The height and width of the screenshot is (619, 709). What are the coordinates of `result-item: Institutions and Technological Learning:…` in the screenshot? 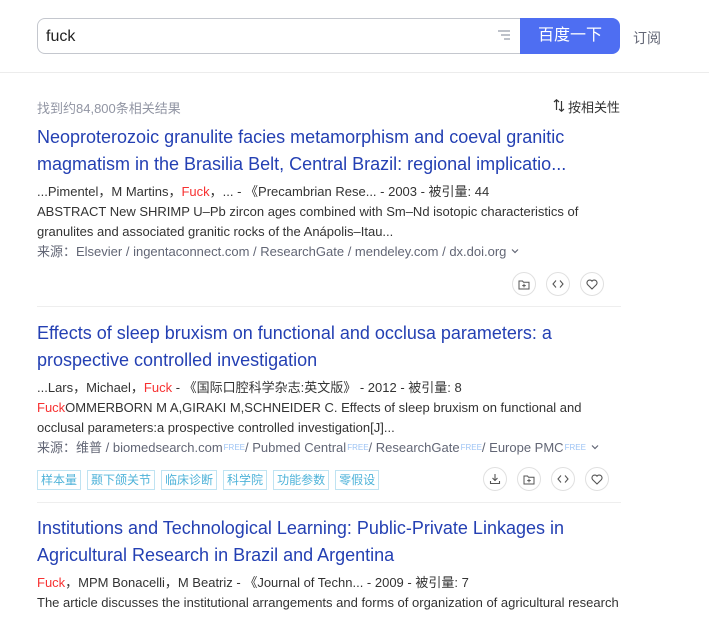 It's located at (329, 564).